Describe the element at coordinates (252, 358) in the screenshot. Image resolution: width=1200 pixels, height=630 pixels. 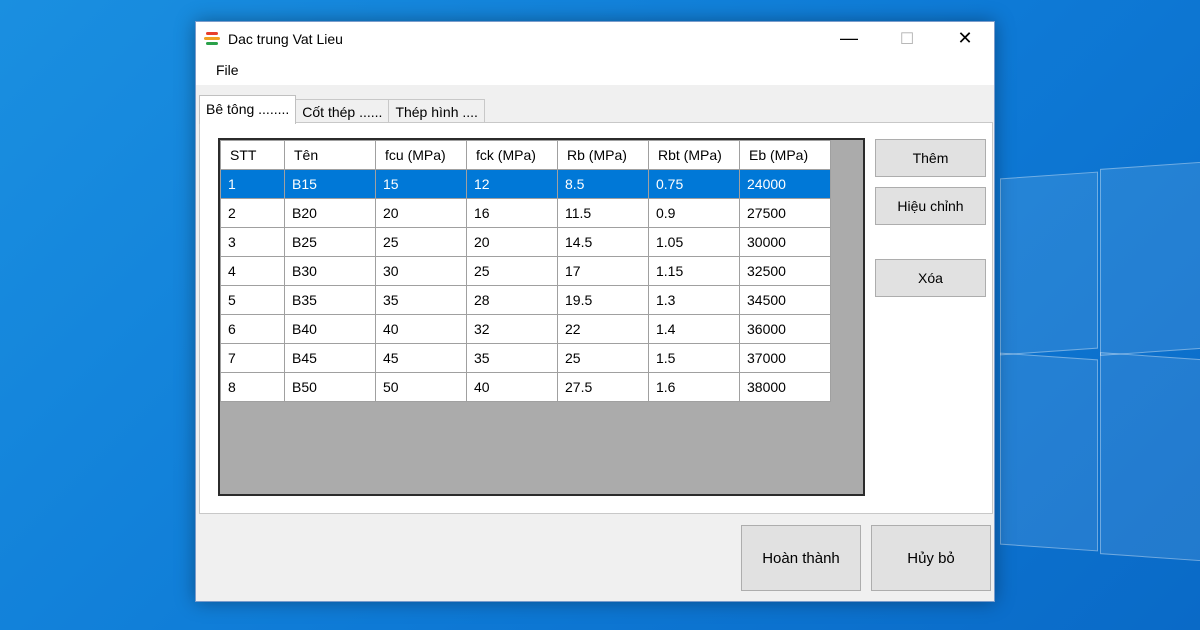
I see `table-cell: 7` at that location.